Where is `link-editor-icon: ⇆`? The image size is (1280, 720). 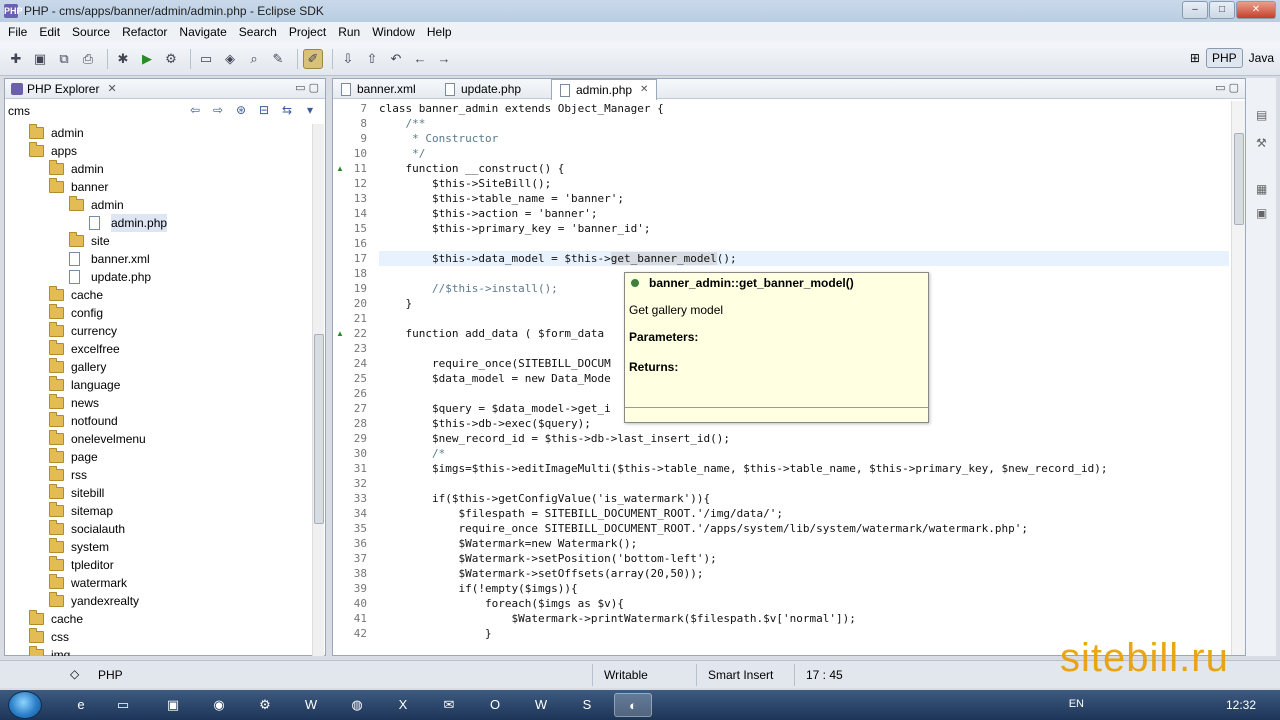 link-editor-icon: ⇆ is located at coordinates (287, 111).